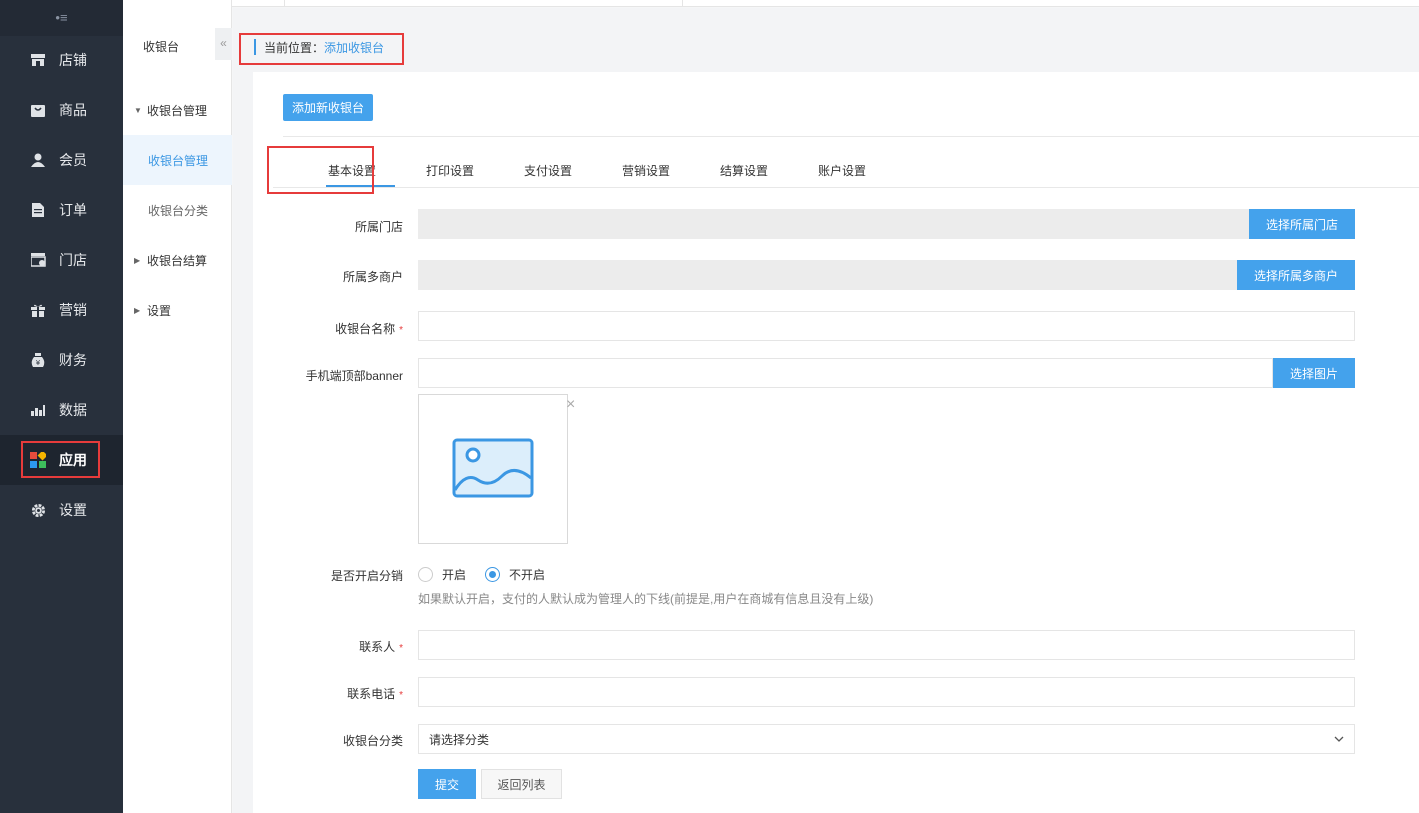  Describe the element at coordinates (73, 260) in the screenshot. I see `sidebar-item-label: 门店` at that location.